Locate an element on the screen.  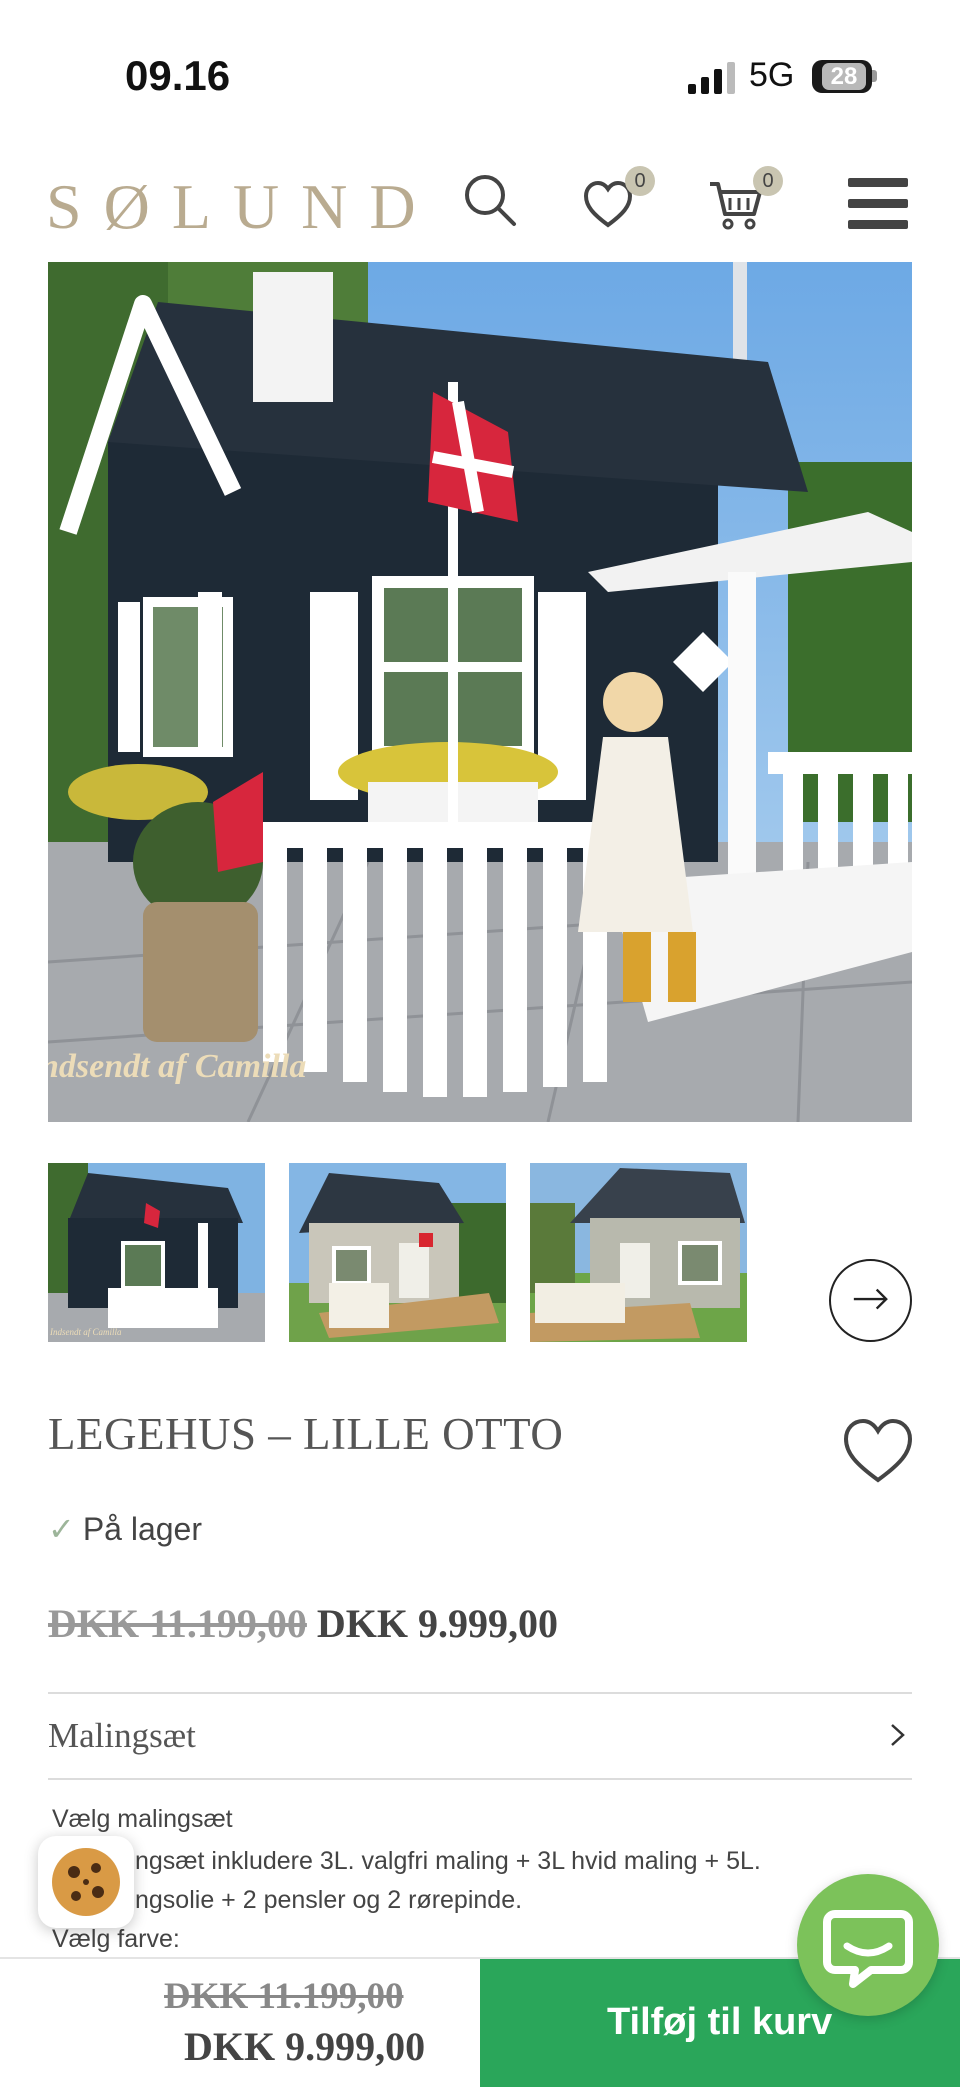
battery-nub is located at coordinates (874, 76).